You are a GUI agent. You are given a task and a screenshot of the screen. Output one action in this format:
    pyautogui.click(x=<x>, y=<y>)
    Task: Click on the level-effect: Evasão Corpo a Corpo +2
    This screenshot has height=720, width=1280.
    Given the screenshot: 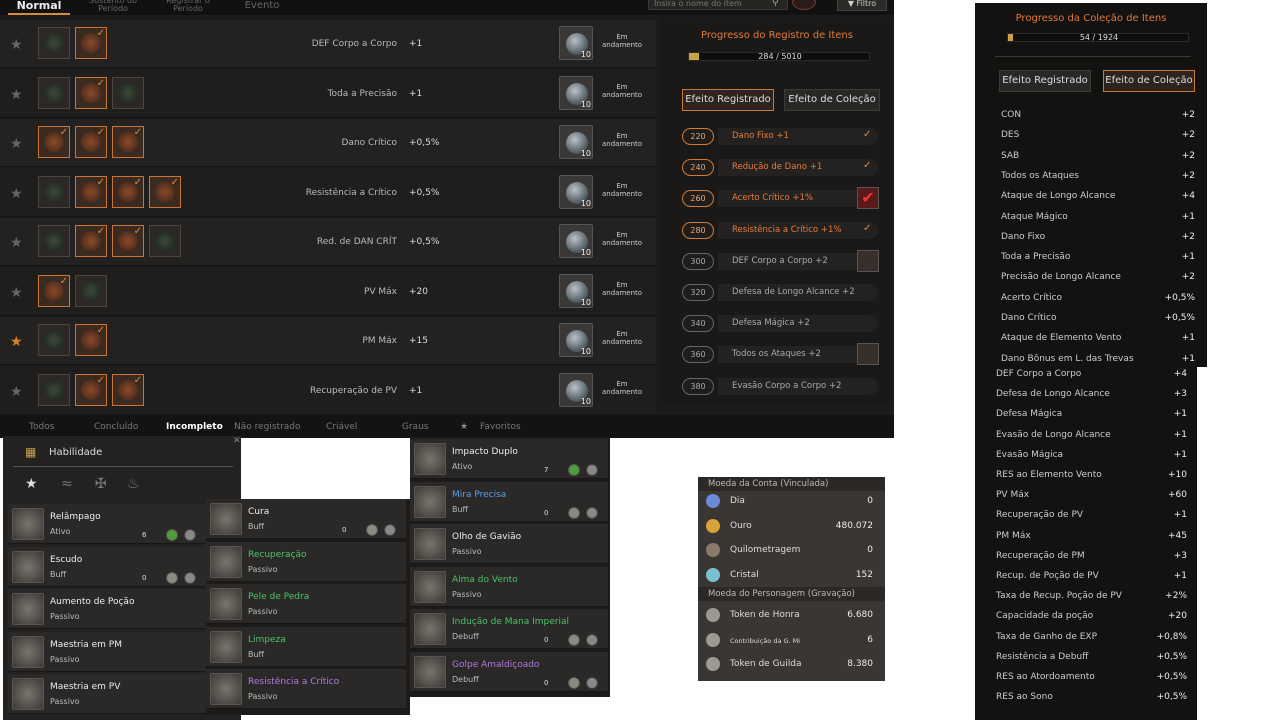 What is the action you would take?
    pyautogui.click(x=798, y=386)
    